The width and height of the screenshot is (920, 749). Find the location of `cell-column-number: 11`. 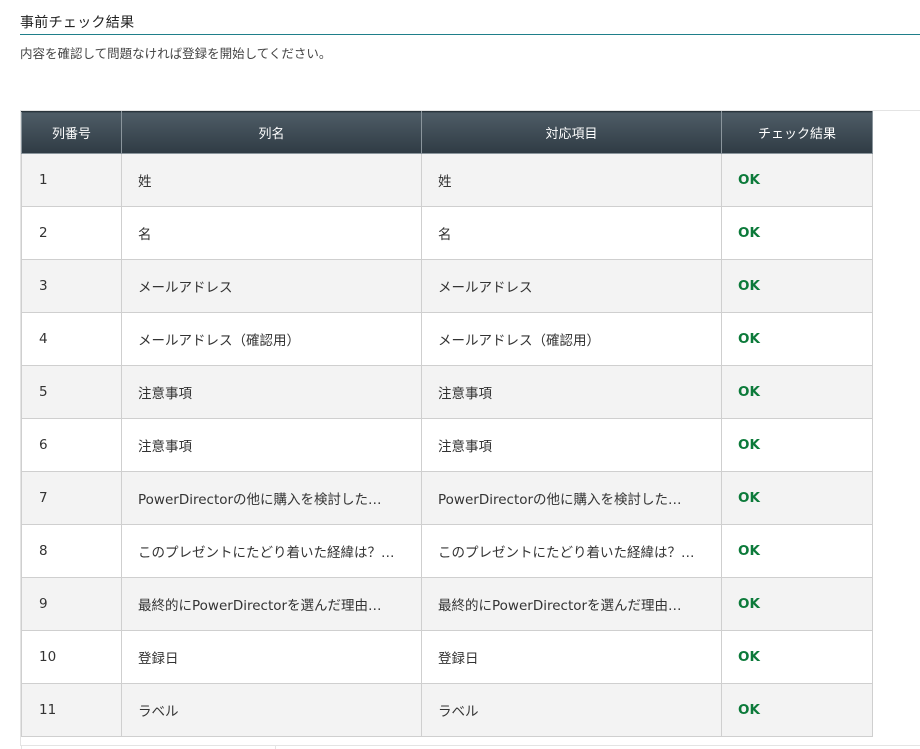

cell-column-number: 11 is located at coordinates (71, 710).